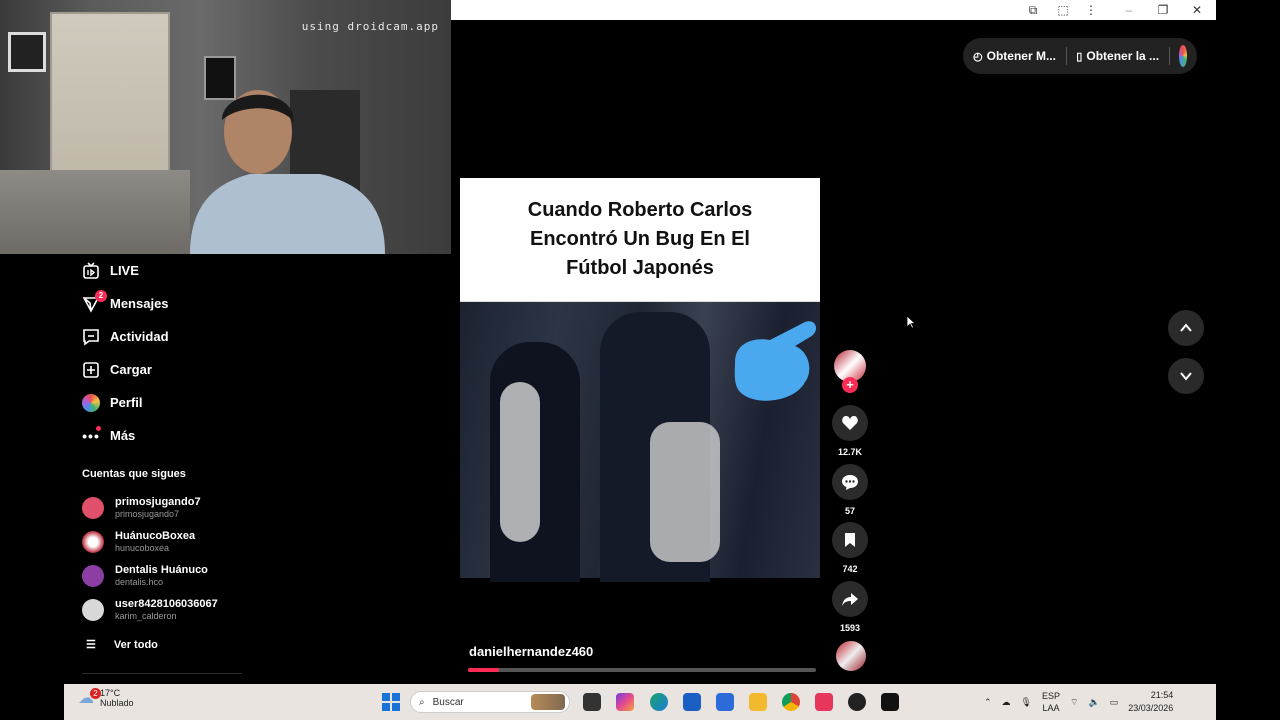 This screenshot has width=1280, height=720. I want to click on wifi-icon: ⌔, so click(1074, 702).